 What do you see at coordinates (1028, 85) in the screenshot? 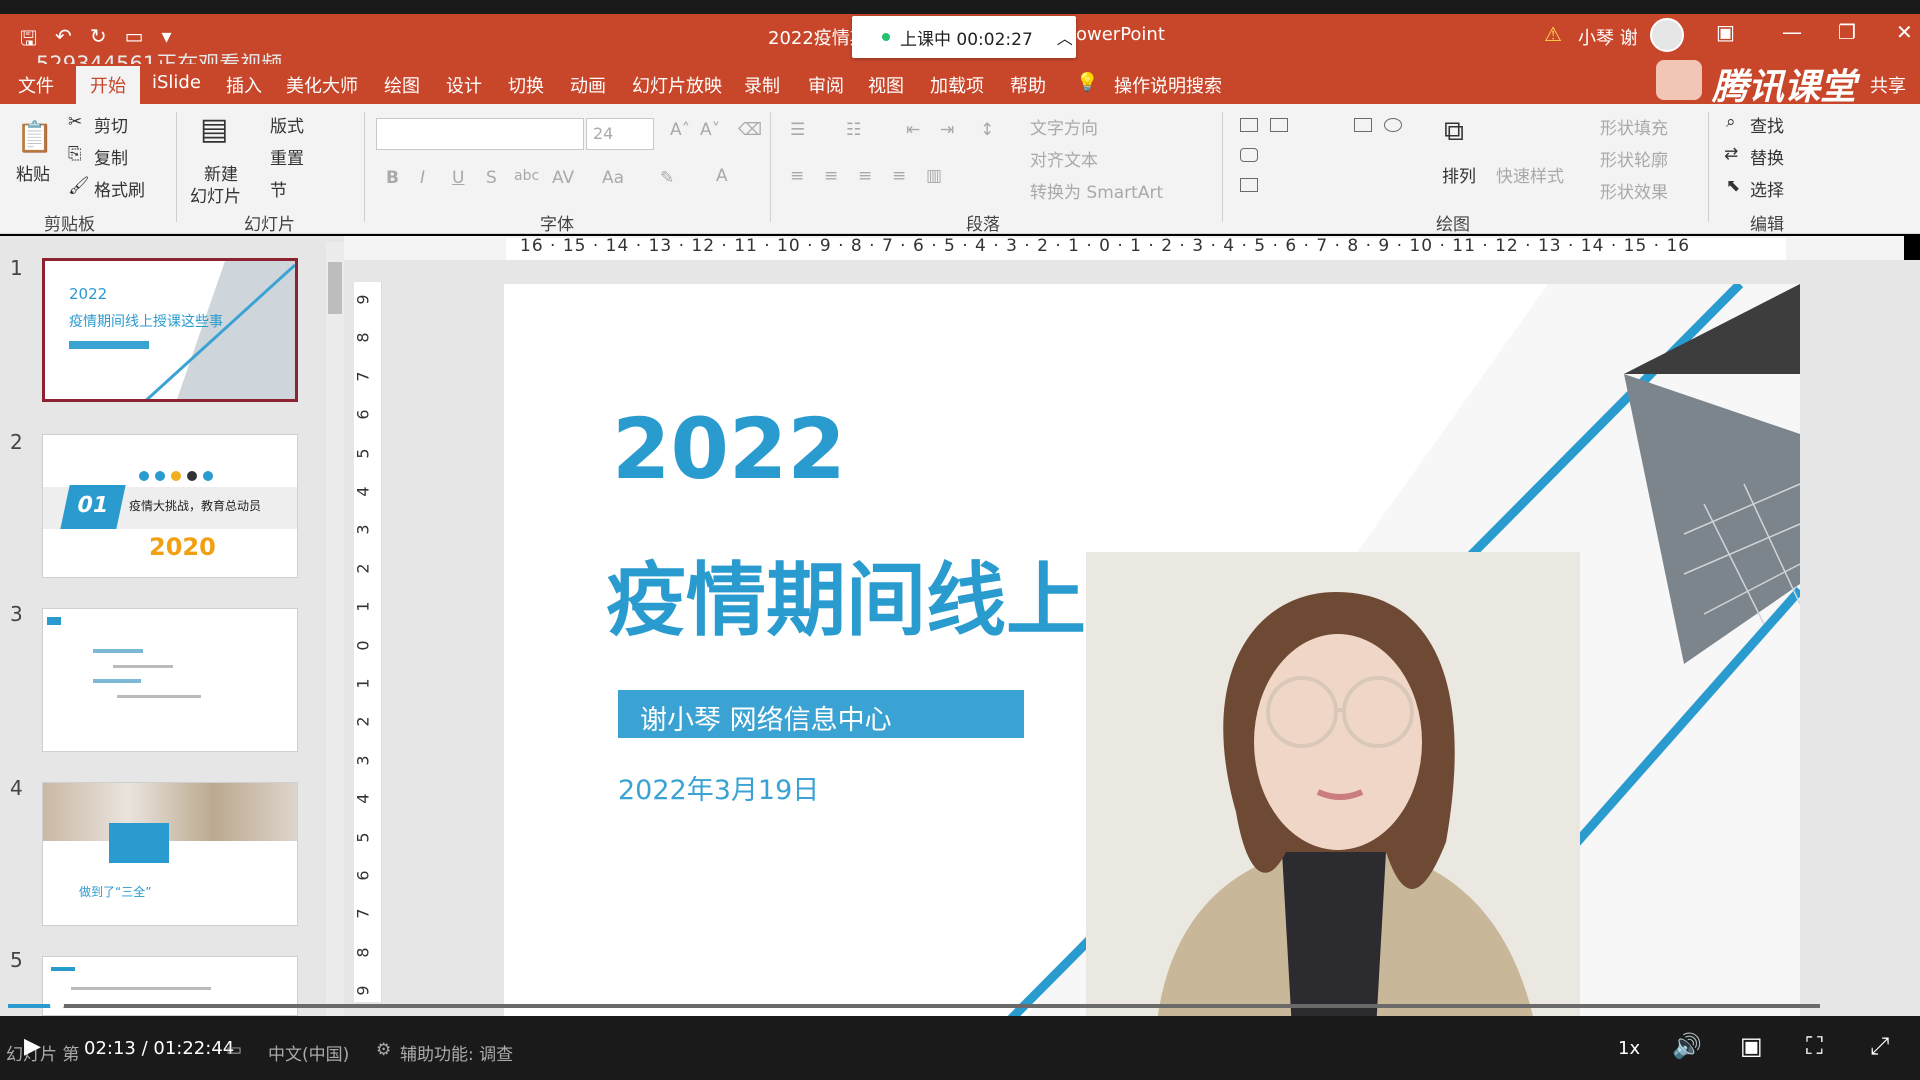
I see `tab-help: 帮助` at bounding box center [1028, 85].